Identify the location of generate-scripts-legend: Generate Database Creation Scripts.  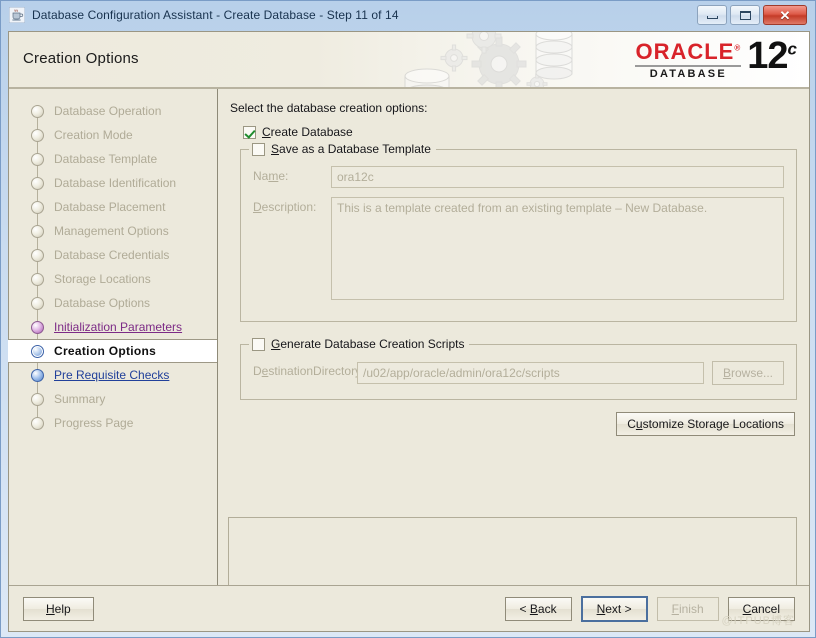
(359, 344).